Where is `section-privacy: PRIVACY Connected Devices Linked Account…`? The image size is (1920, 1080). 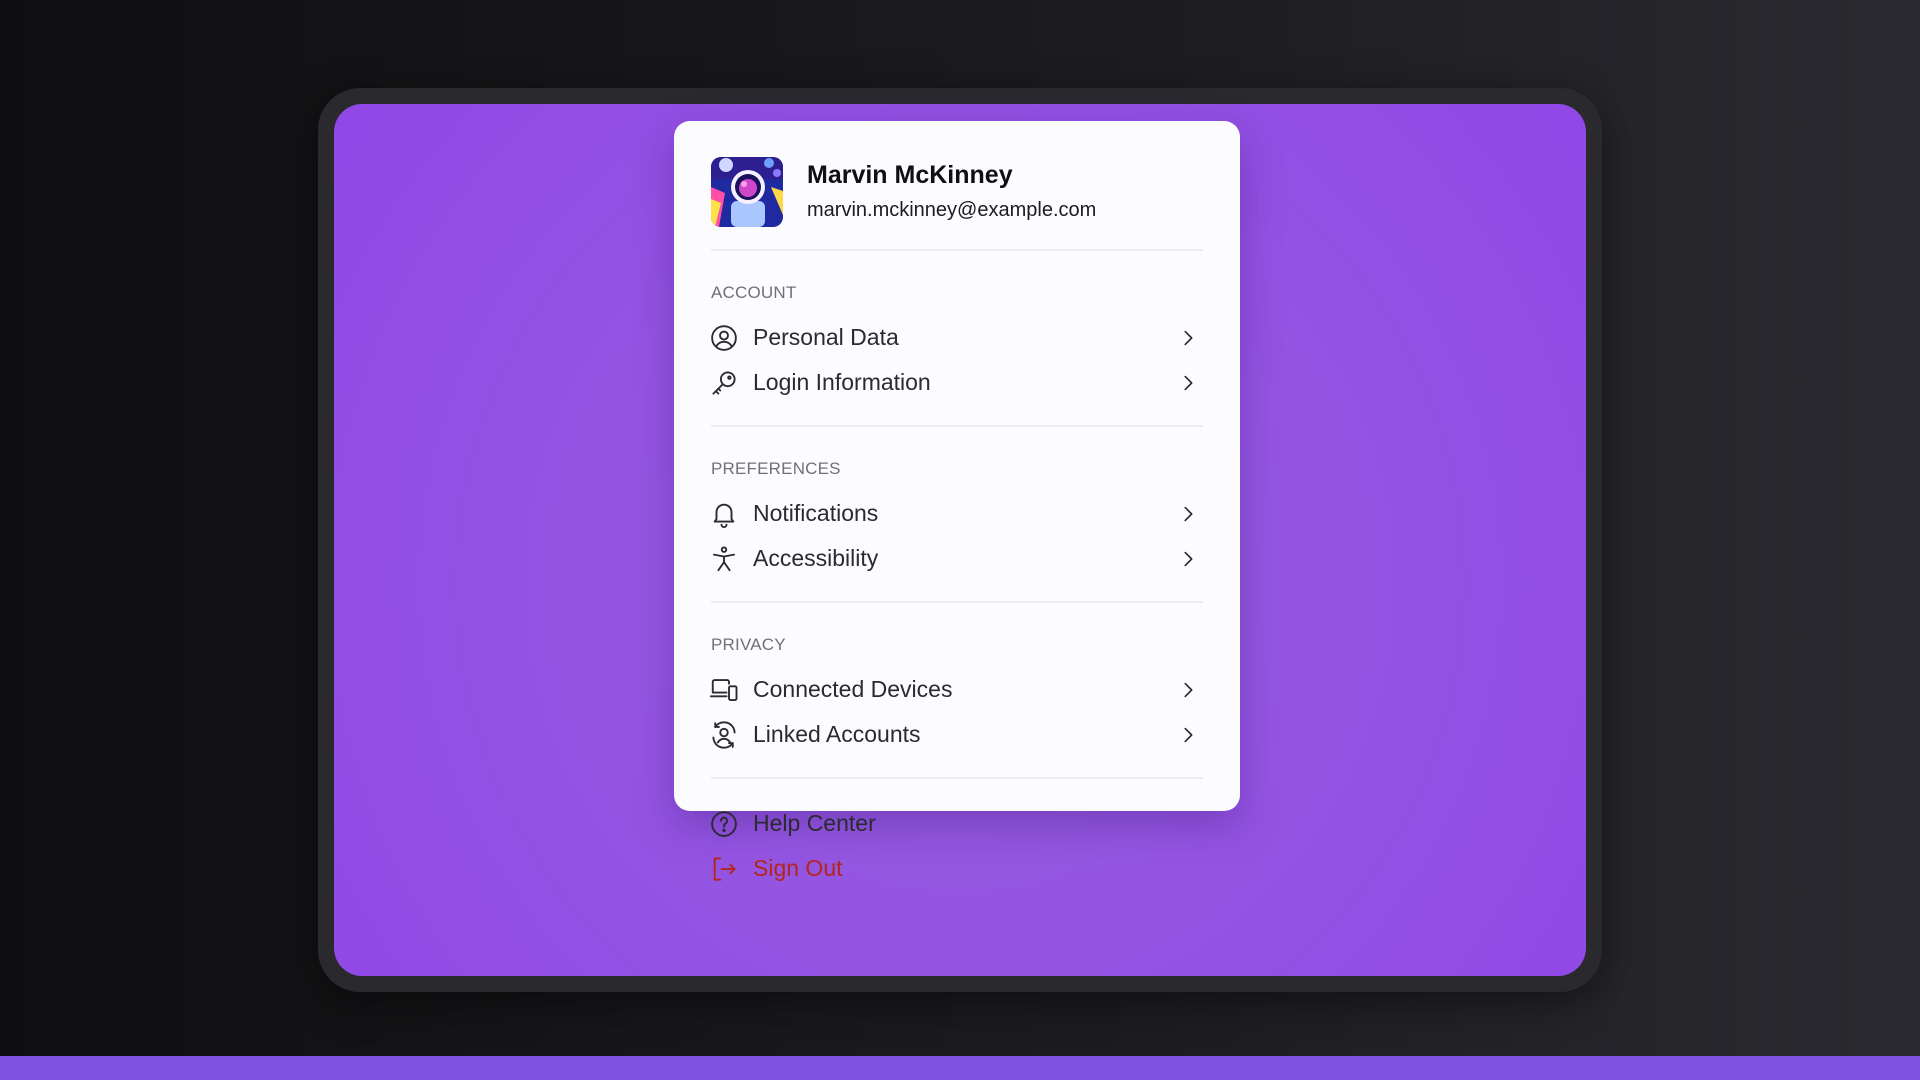 section-privacy: PRIVACY Connected Devices Linked Account… is located at coordinates (956, 691).